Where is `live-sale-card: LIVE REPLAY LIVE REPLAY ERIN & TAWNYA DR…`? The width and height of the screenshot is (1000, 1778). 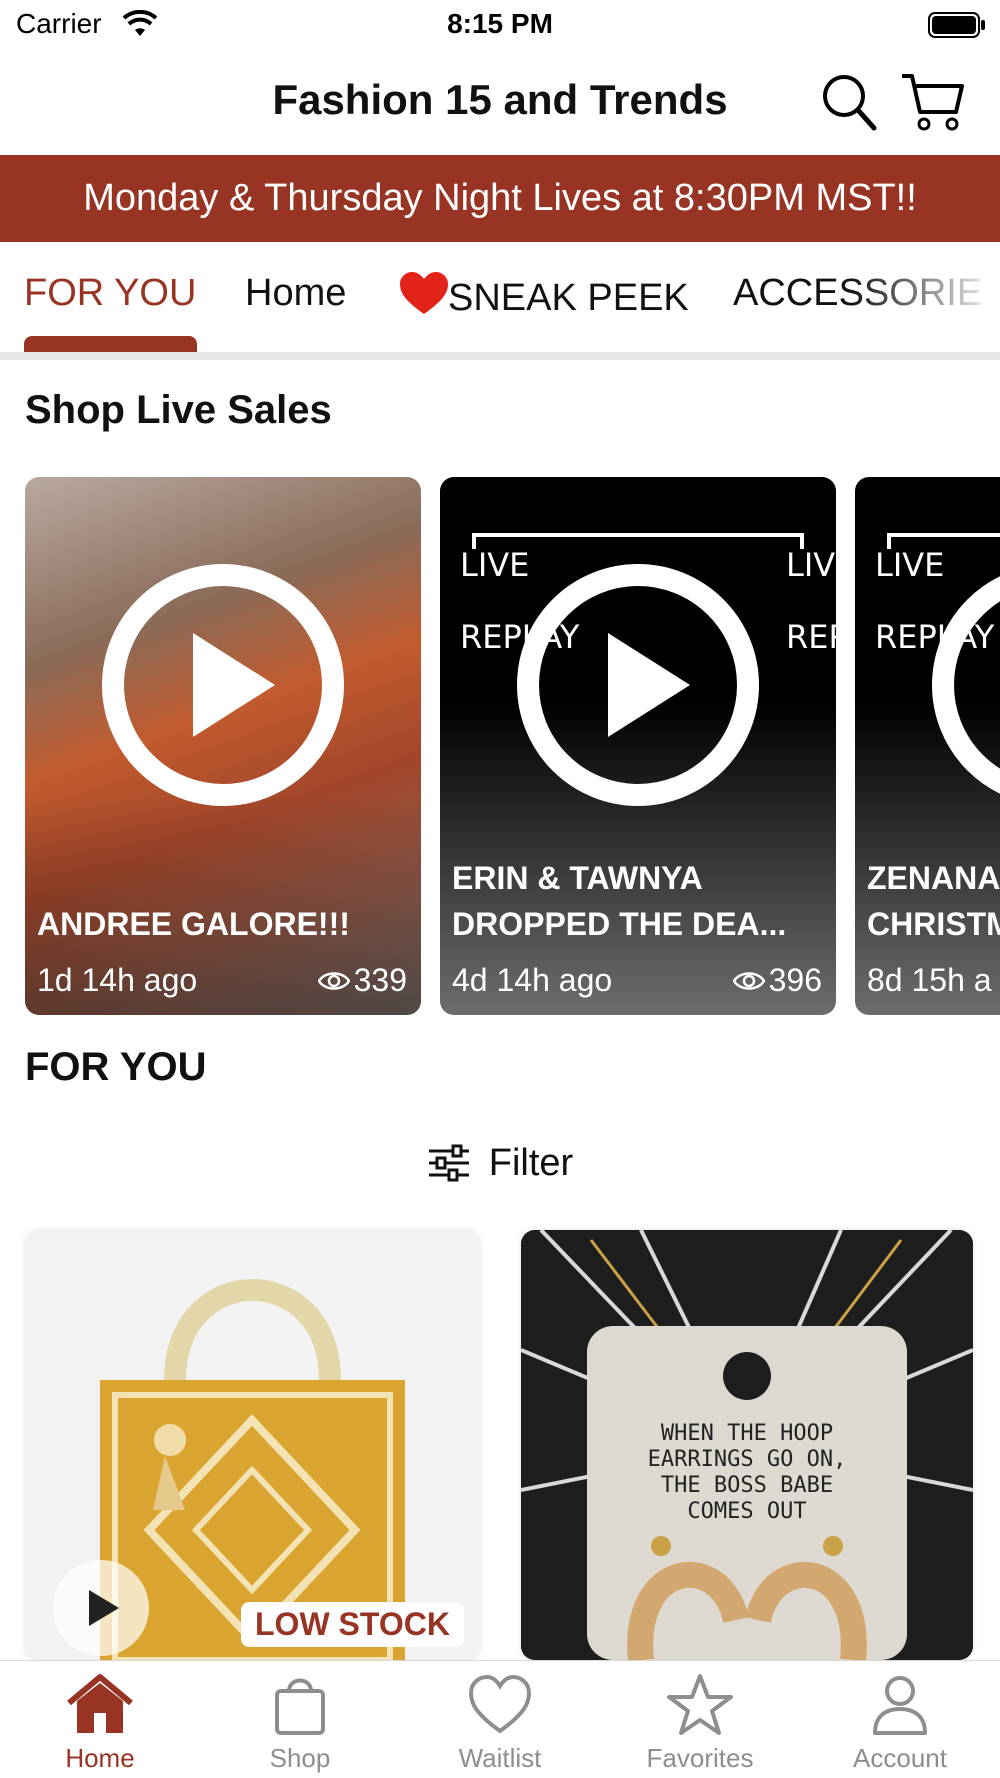 live-sale-card: LIVE REPLAY LIVE REPLAY ERIN & TAWNYA DR… is located at coordinates (638, 746).